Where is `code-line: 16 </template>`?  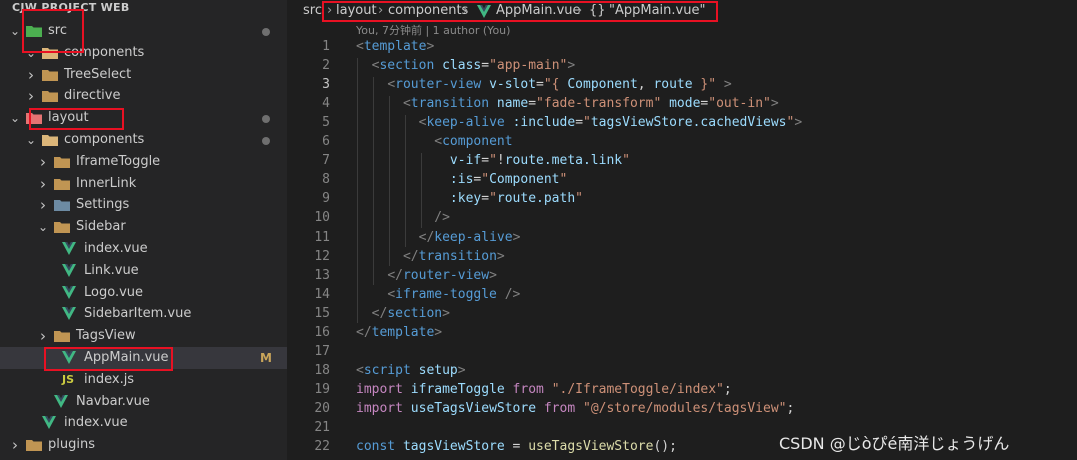 code-line: 16 </template> is located at coordinates (682, 332).